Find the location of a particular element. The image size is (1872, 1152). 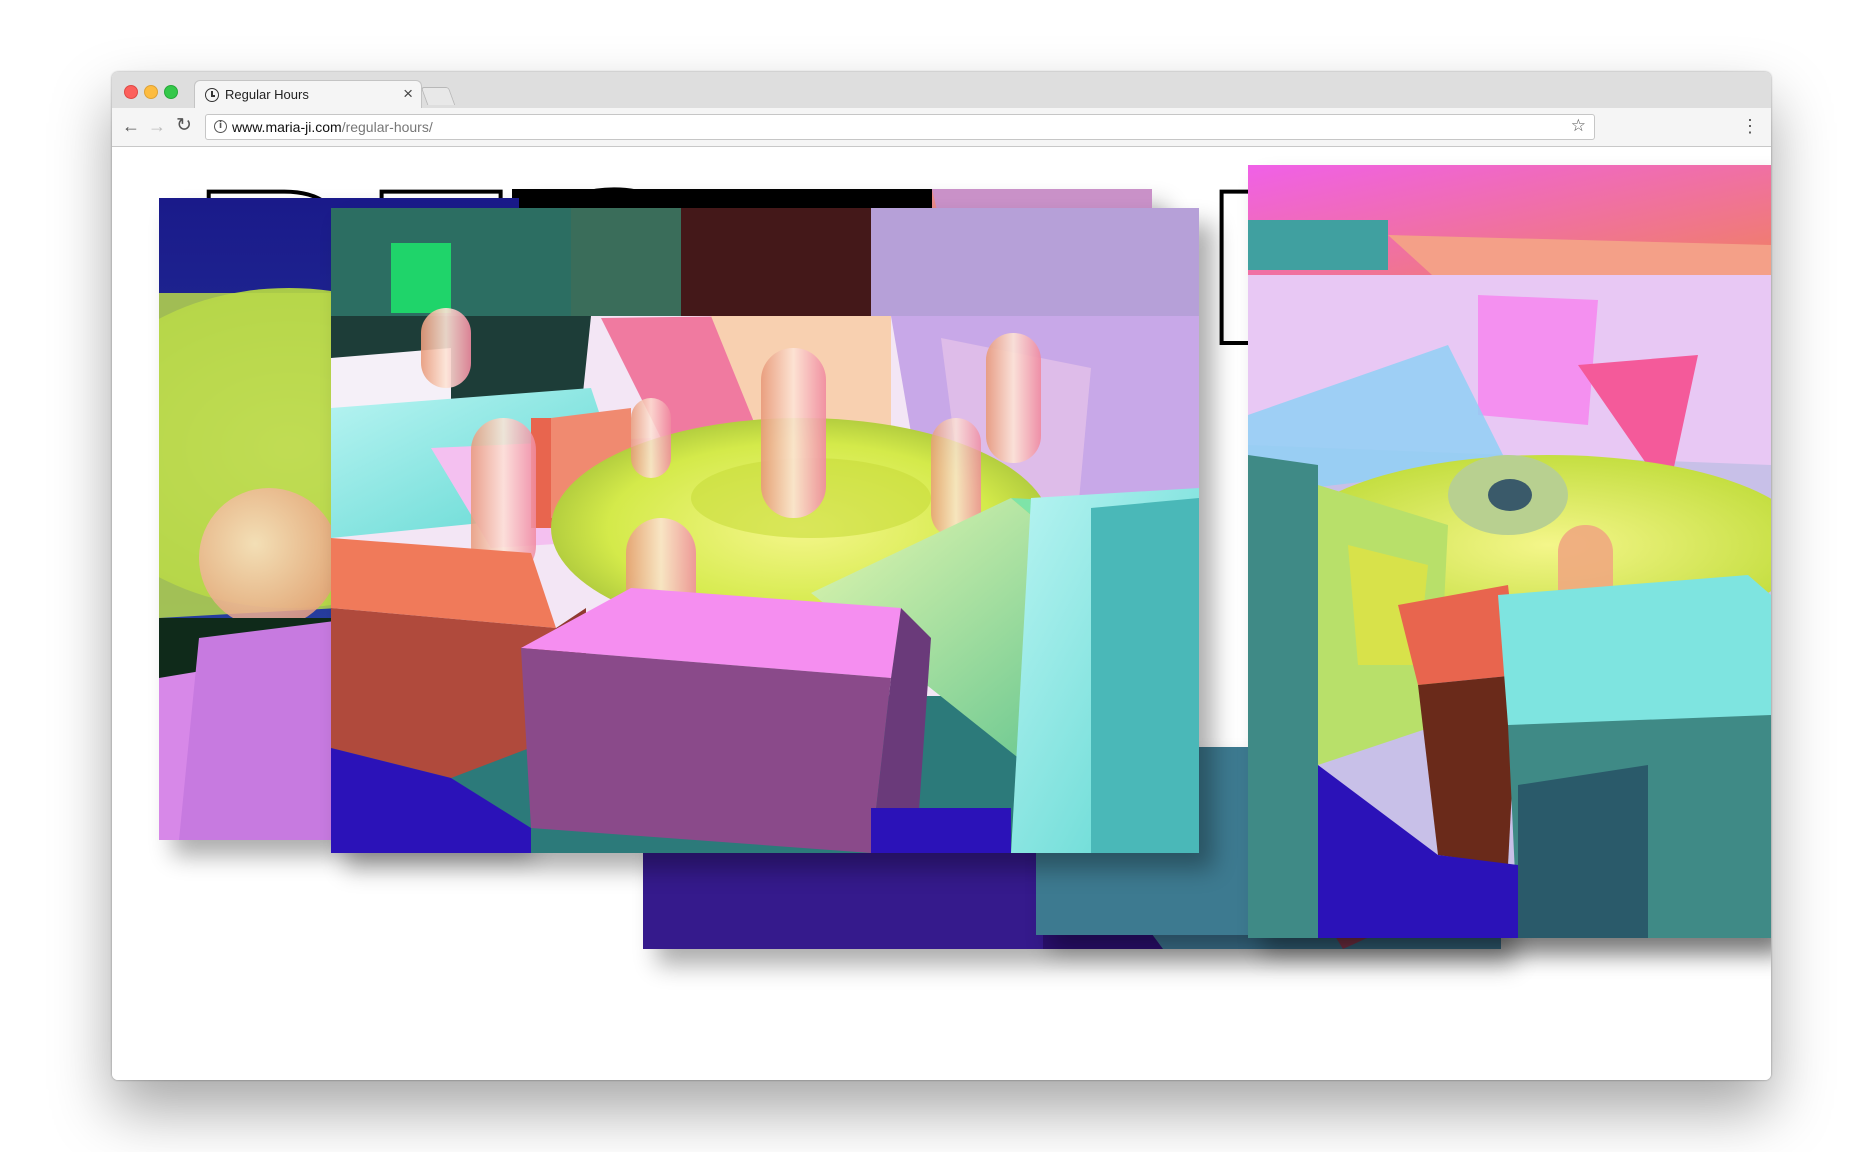

tab-regular-hours: Regular Hours × is located at coordinates (308, 94).